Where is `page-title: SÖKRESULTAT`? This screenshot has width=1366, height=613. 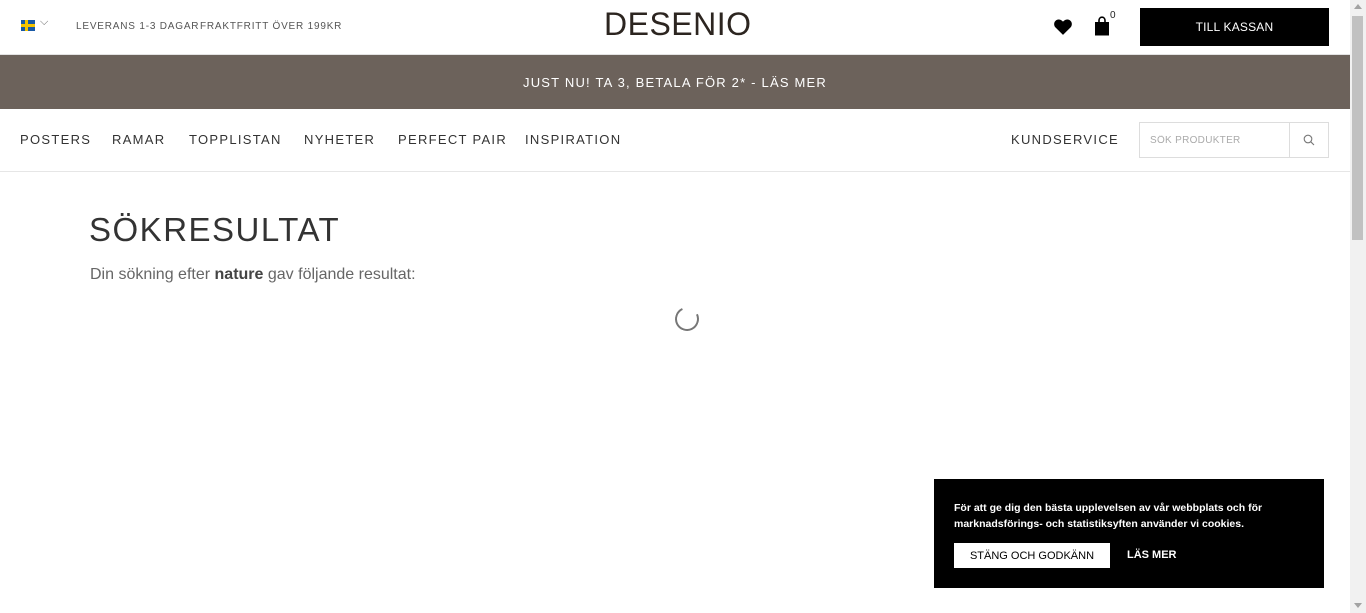 page-title: SÖKRESULTAT is located at coordinates (215, 229).